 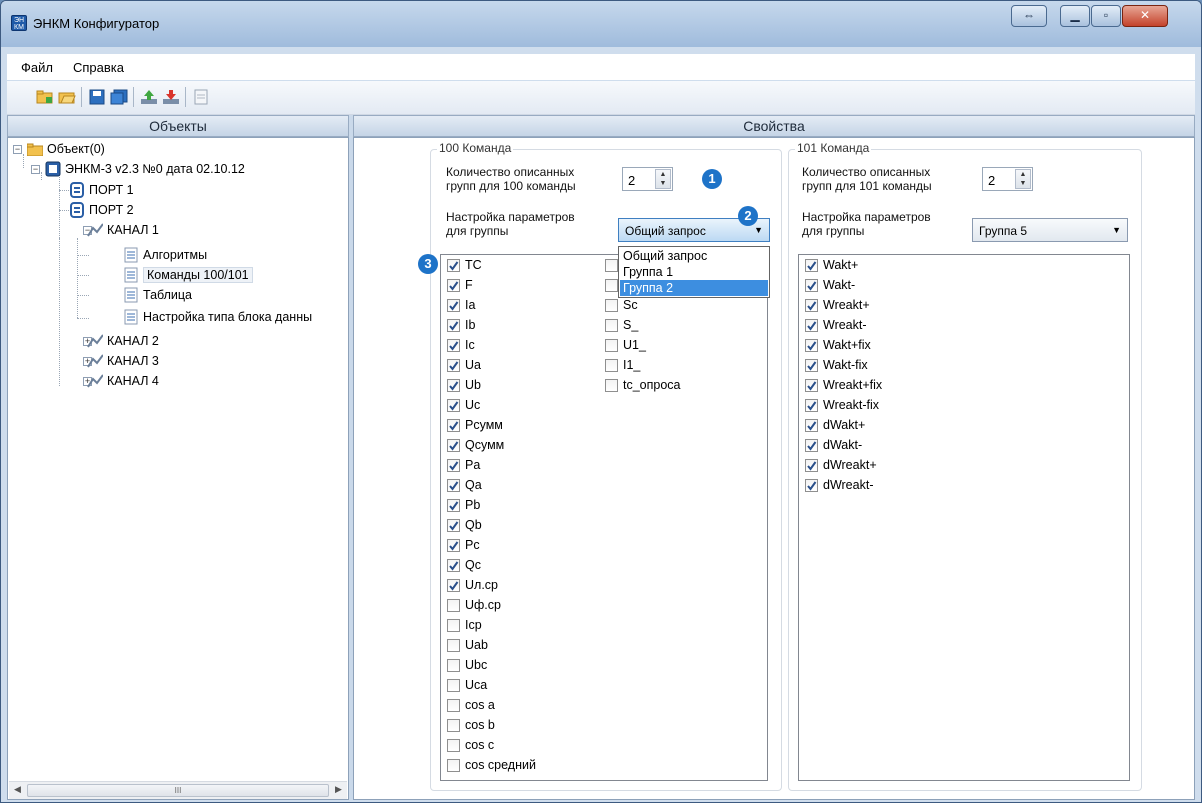 I want to click on scrollbar-thumb: III, so click(x=178, y=790).